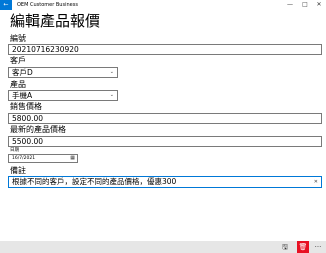  What do you see at coordinates (28, 118) in the screenshot?
I see `sale-price-value: 5800.00` at bounding box center [28, 118].